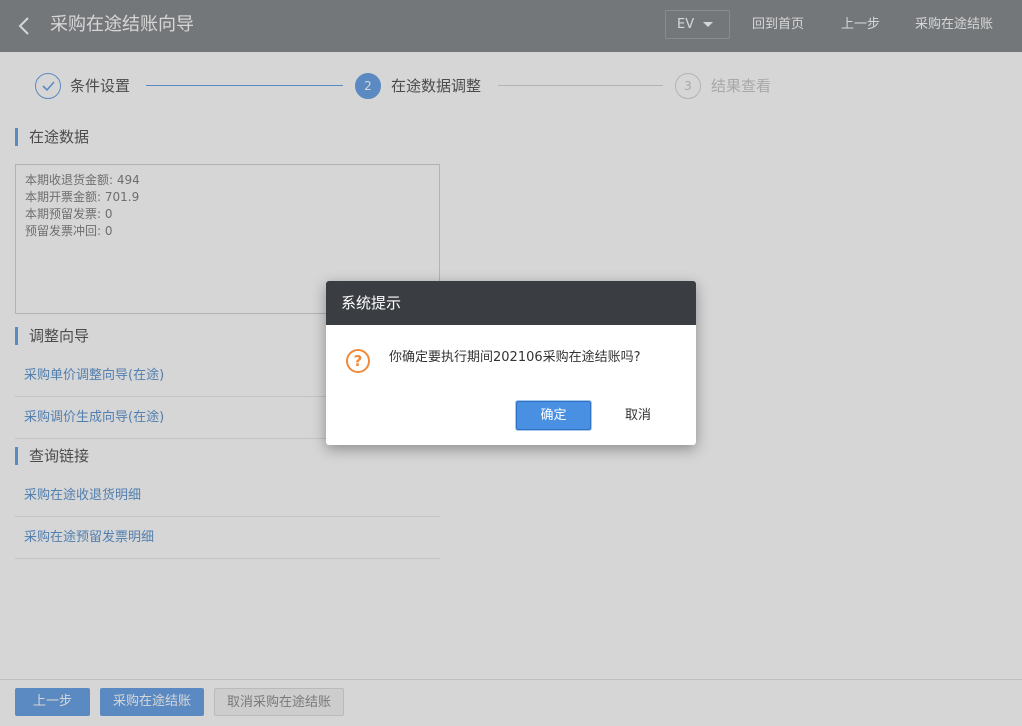 This screenshot has width=1022, height=726. I want to click on cancel-button: 取消, so click(638, 415).